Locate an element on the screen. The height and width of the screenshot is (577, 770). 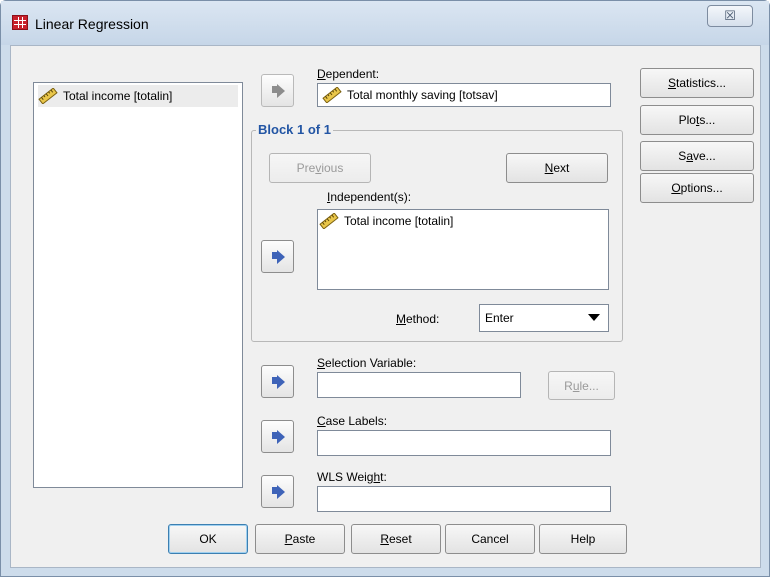
selection-variable-field is located at coordinates (419, 385).